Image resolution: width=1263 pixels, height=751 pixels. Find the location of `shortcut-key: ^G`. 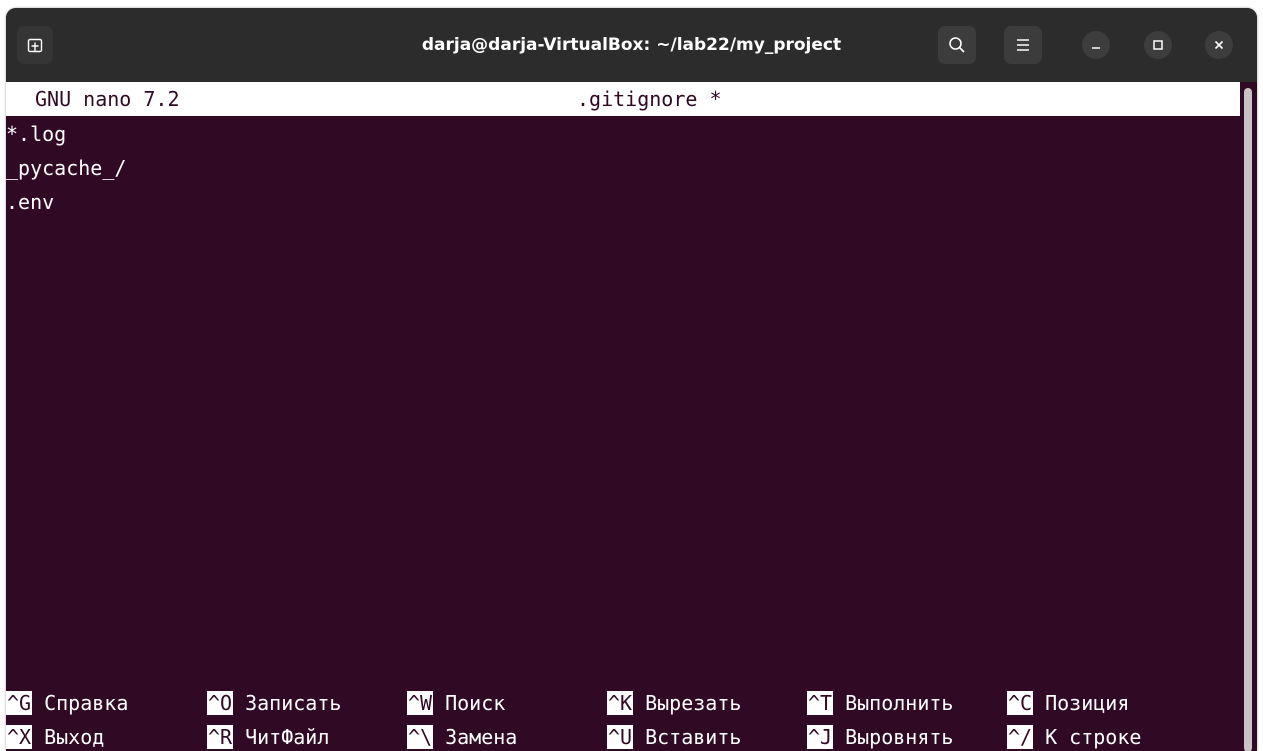

shortcut-key: ^G is located at coordinates (19, 703).